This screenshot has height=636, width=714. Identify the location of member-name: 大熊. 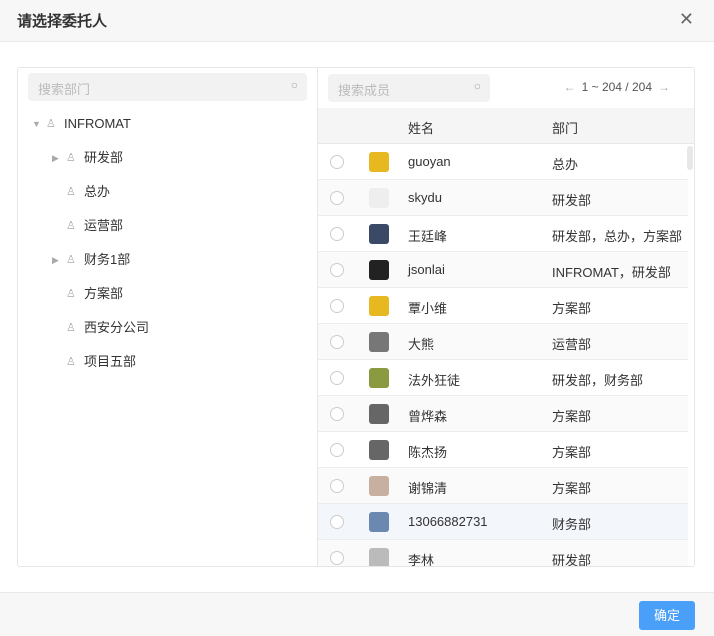
(421, 344).